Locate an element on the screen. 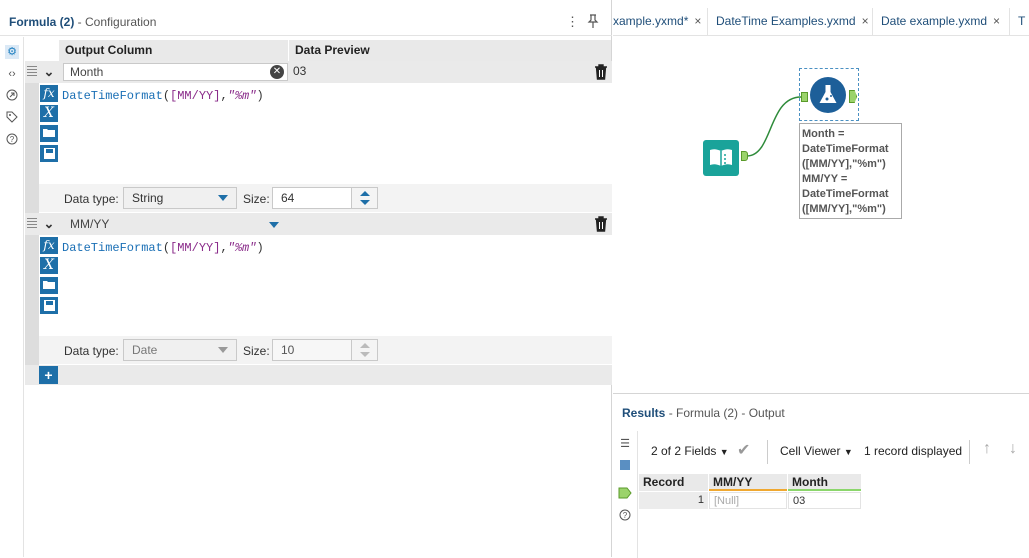  data-type-row: Data type: String Size: 64 is located at coordinates (325, 198).